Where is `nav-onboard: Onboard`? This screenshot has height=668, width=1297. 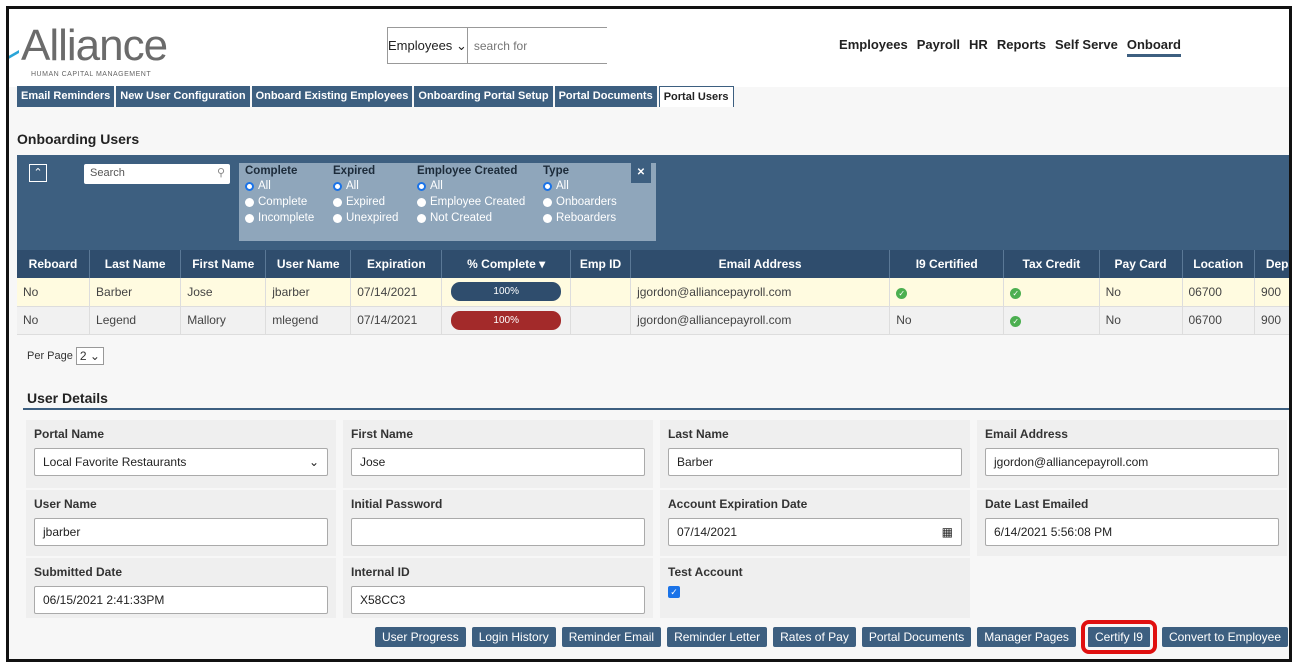
nav-onboard: Onboard is located at coordinates (1153, 47).